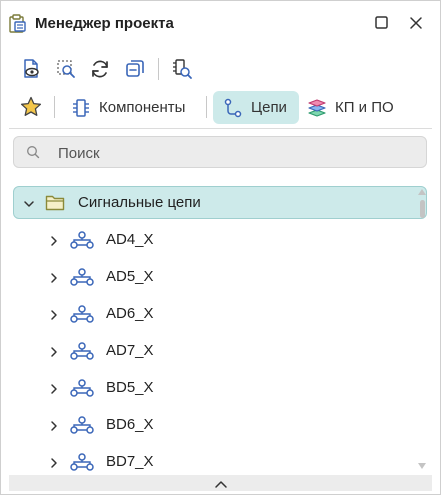 Image resolution: width=441 pixels, height=495 pixels. I want to click on tree-item-label: AD5_X, so click(130, 276).